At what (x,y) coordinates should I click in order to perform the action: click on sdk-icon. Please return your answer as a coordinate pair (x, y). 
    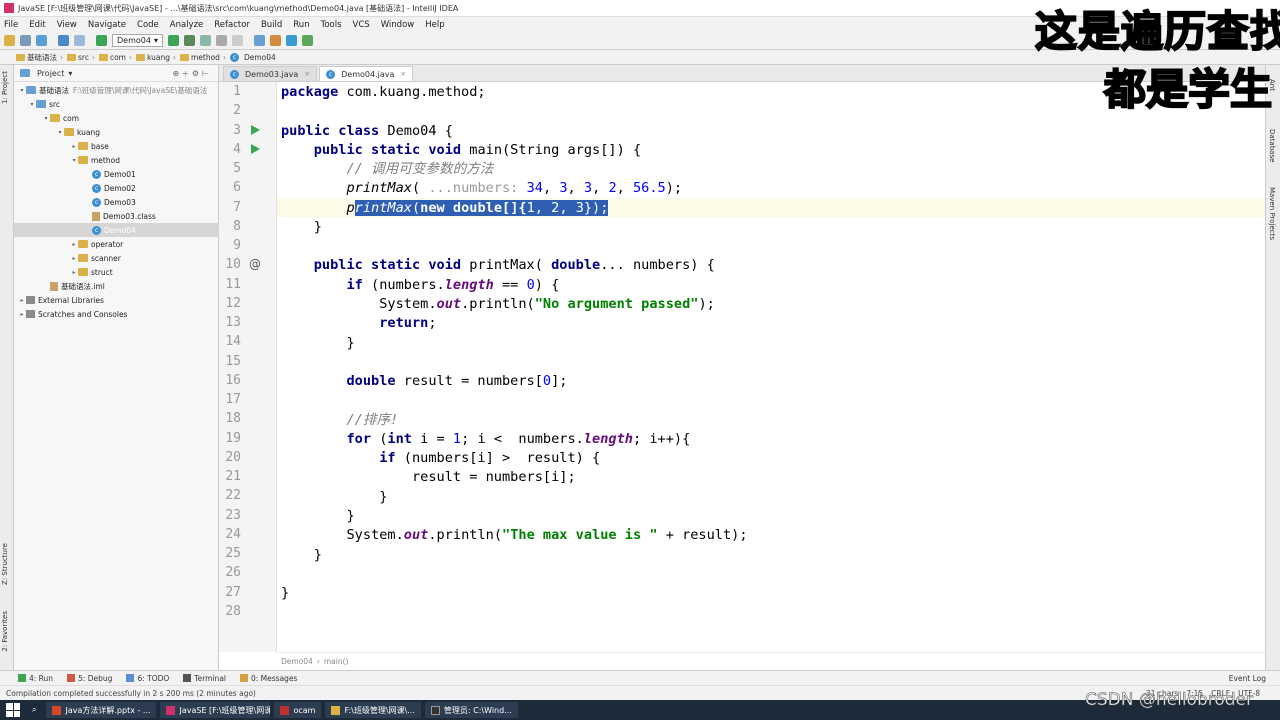
    Looking at the image, I should click on (291, 40).